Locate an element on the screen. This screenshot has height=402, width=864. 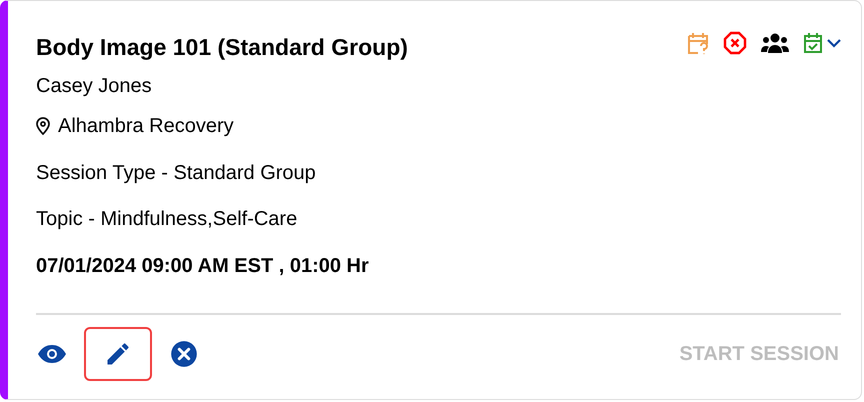
location-text: Alhambra Recovery is located at coordinates (146, 126).